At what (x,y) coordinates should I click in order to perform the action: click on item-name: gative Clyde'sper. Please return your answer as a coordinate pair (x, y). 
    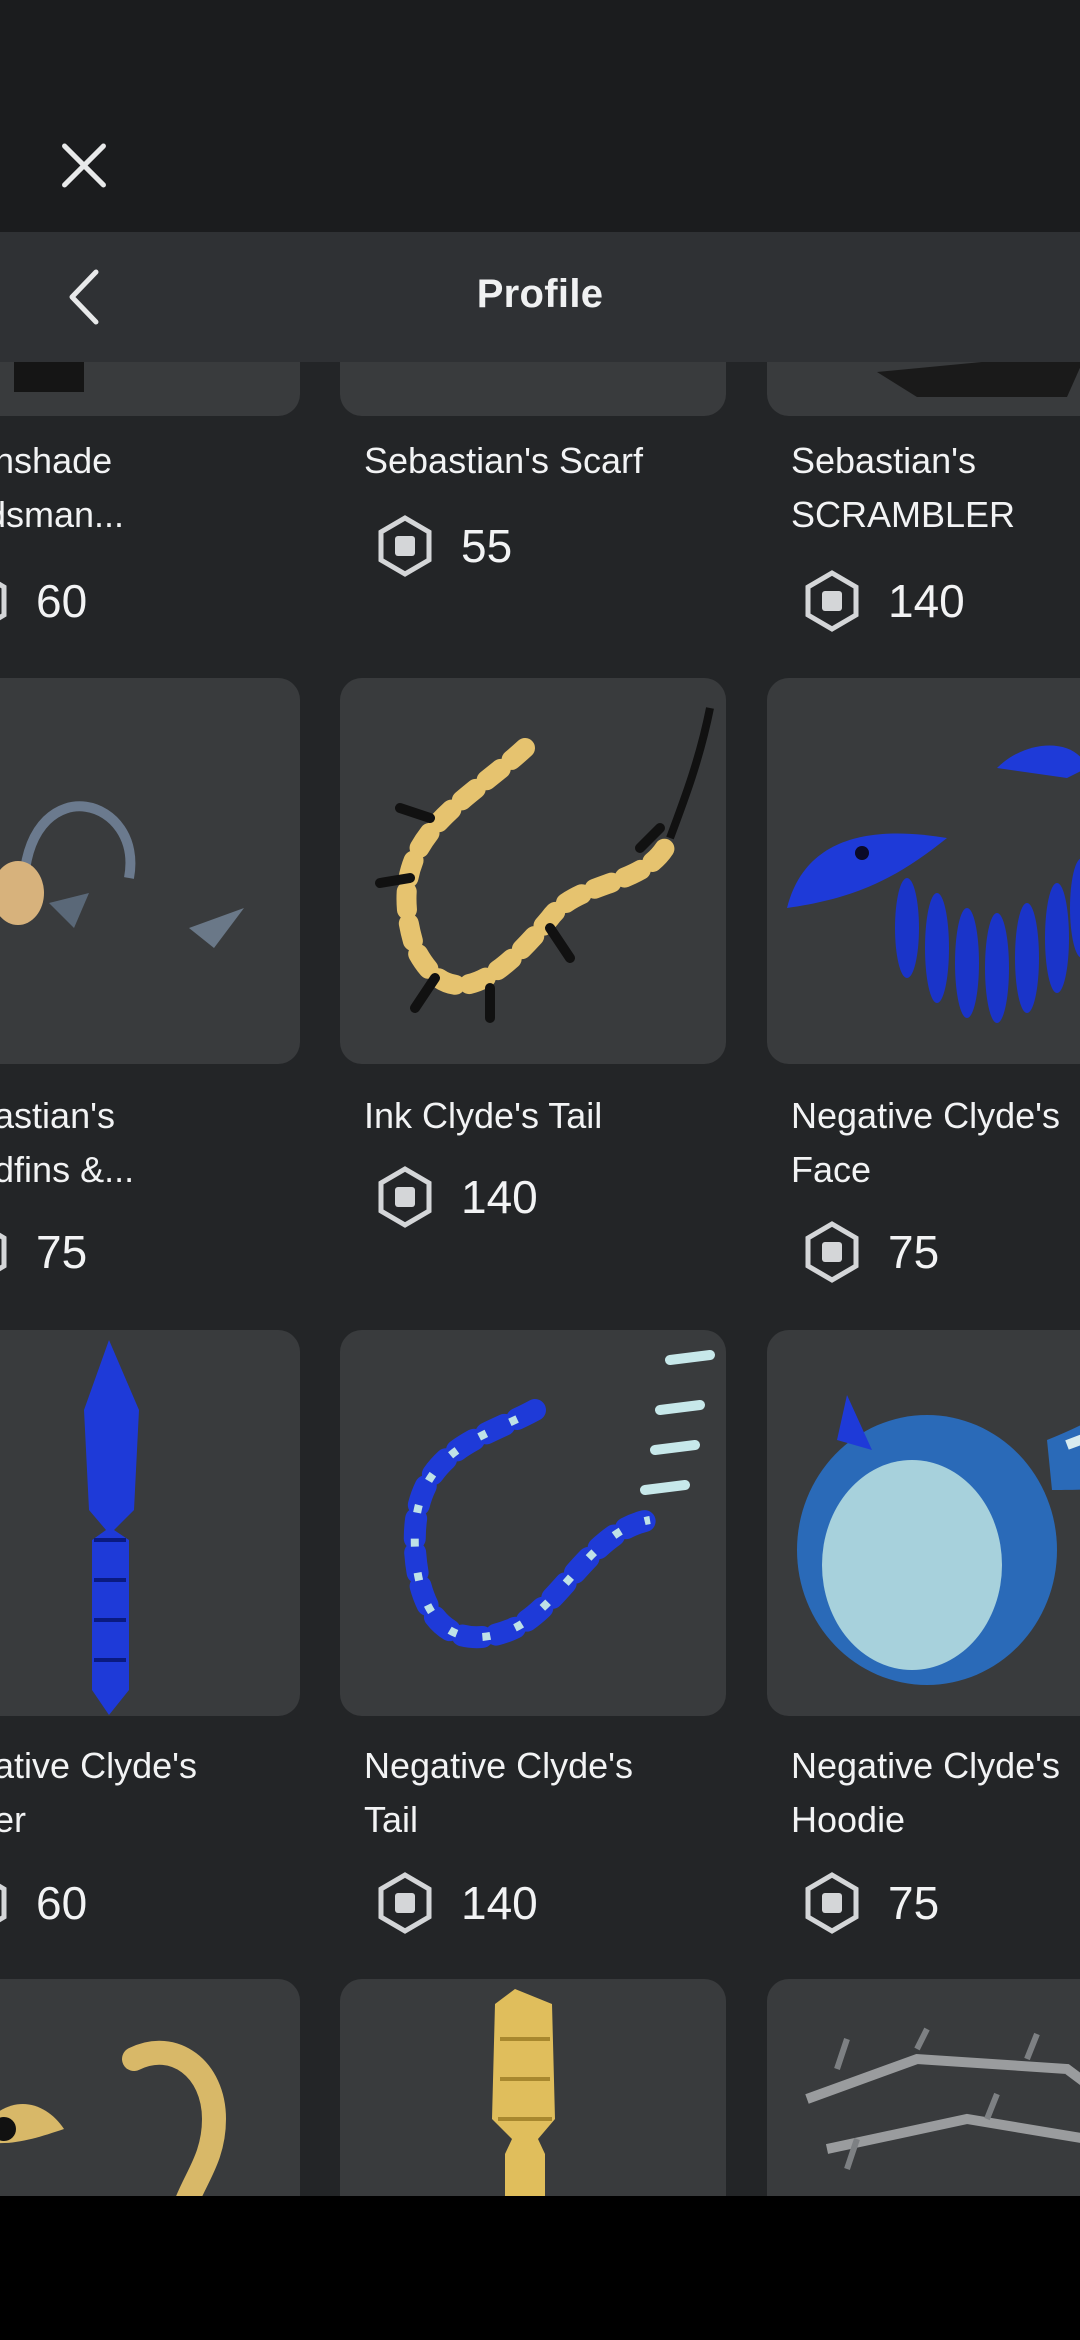
    Looking at the image, I should click on (152, 1793).